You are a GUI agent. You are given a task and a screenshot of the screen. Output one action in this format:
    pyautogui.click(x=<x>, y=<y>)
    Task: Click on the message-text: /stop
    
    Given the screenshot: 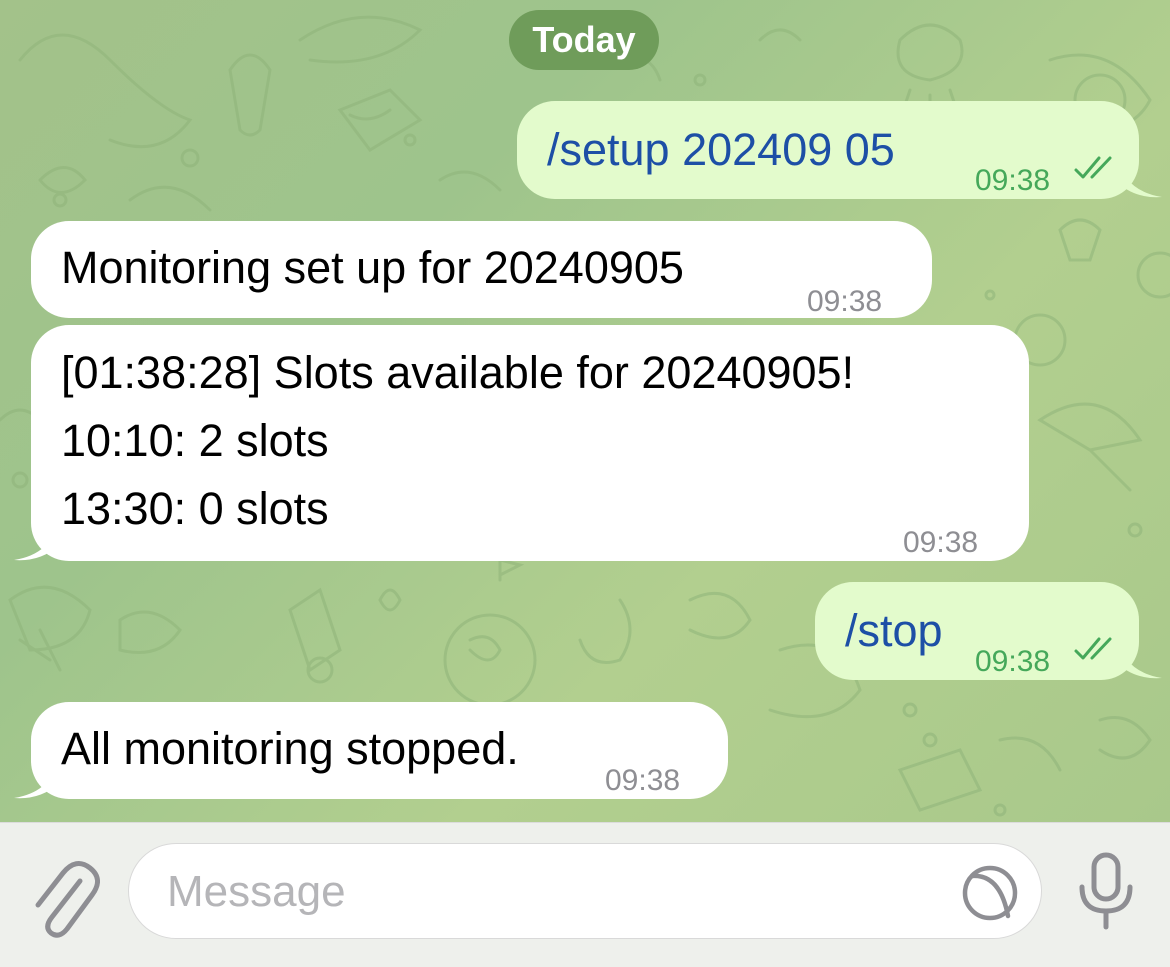 What is the action you would take?
    pyautogui.click(x=894, y=630)
    